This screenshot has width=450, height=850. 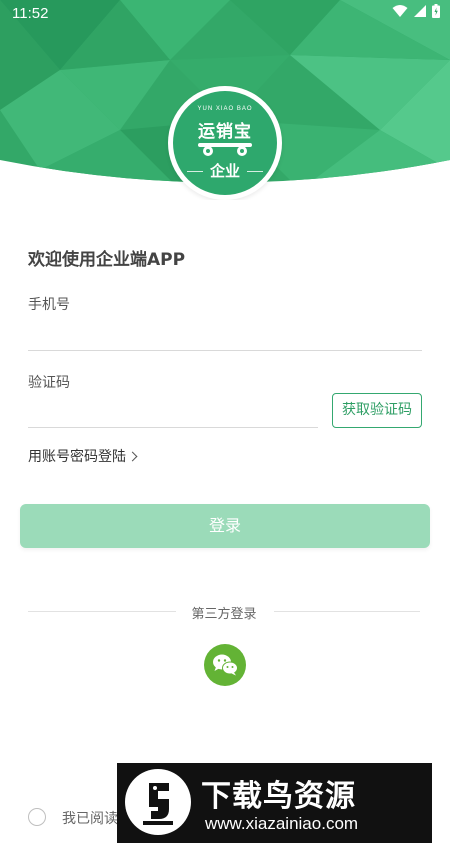 What do you see at coordinates (37, 817) in the screenshot?
I see `agreement-checkbox` at bounding box center [37, 817].